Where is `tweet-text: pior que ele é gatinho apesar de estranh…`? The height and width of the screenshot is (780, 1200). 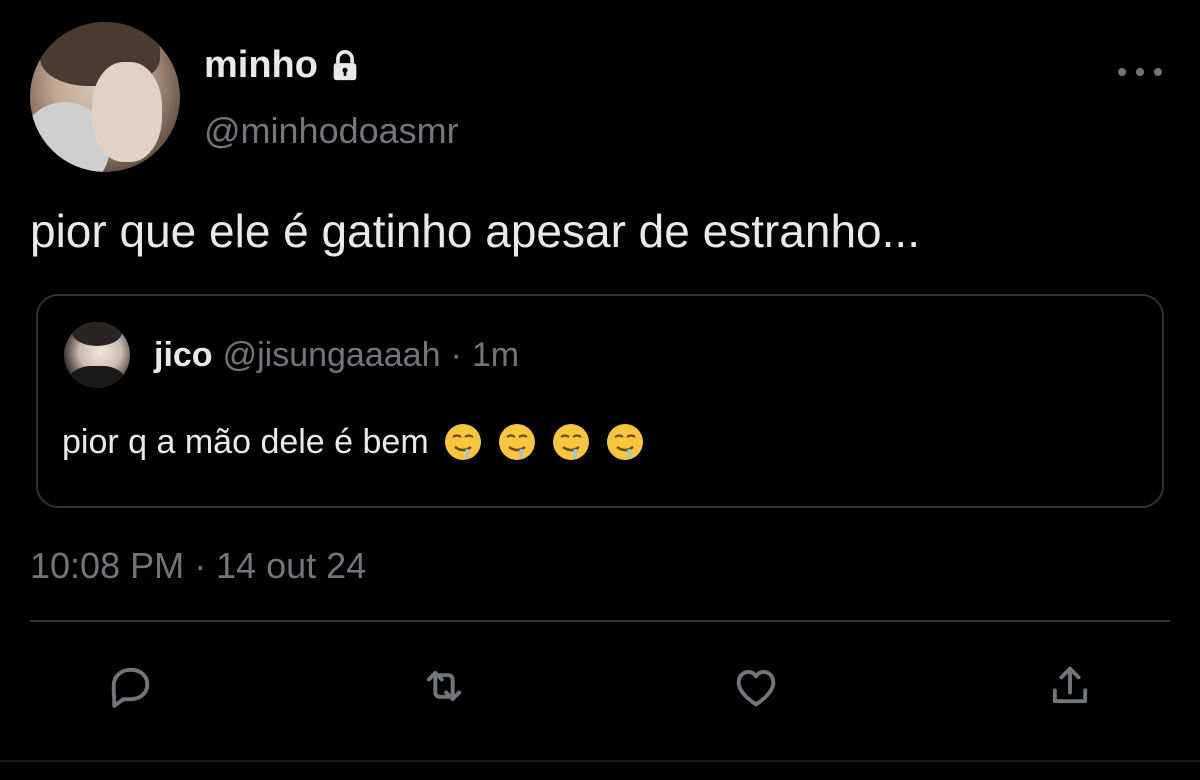
tweet-text: pior que ele é gatinho apesar de estranh… is located at coordinates (475, 231).